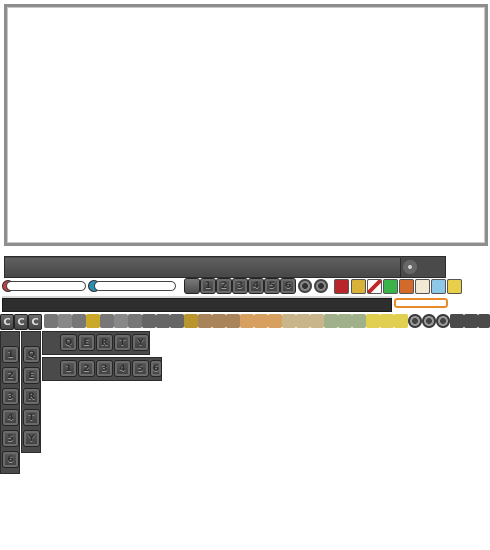 The image size is (490, 550). What do you see at coordinates (171, 267) in the screenshot?
I see `toolbar-panel` at bounding box center [171, 267].